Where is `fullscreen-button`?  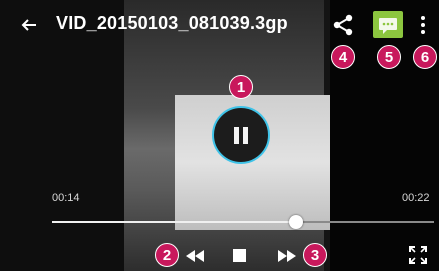
fullscreen-button is located at coordinates (418, 255).